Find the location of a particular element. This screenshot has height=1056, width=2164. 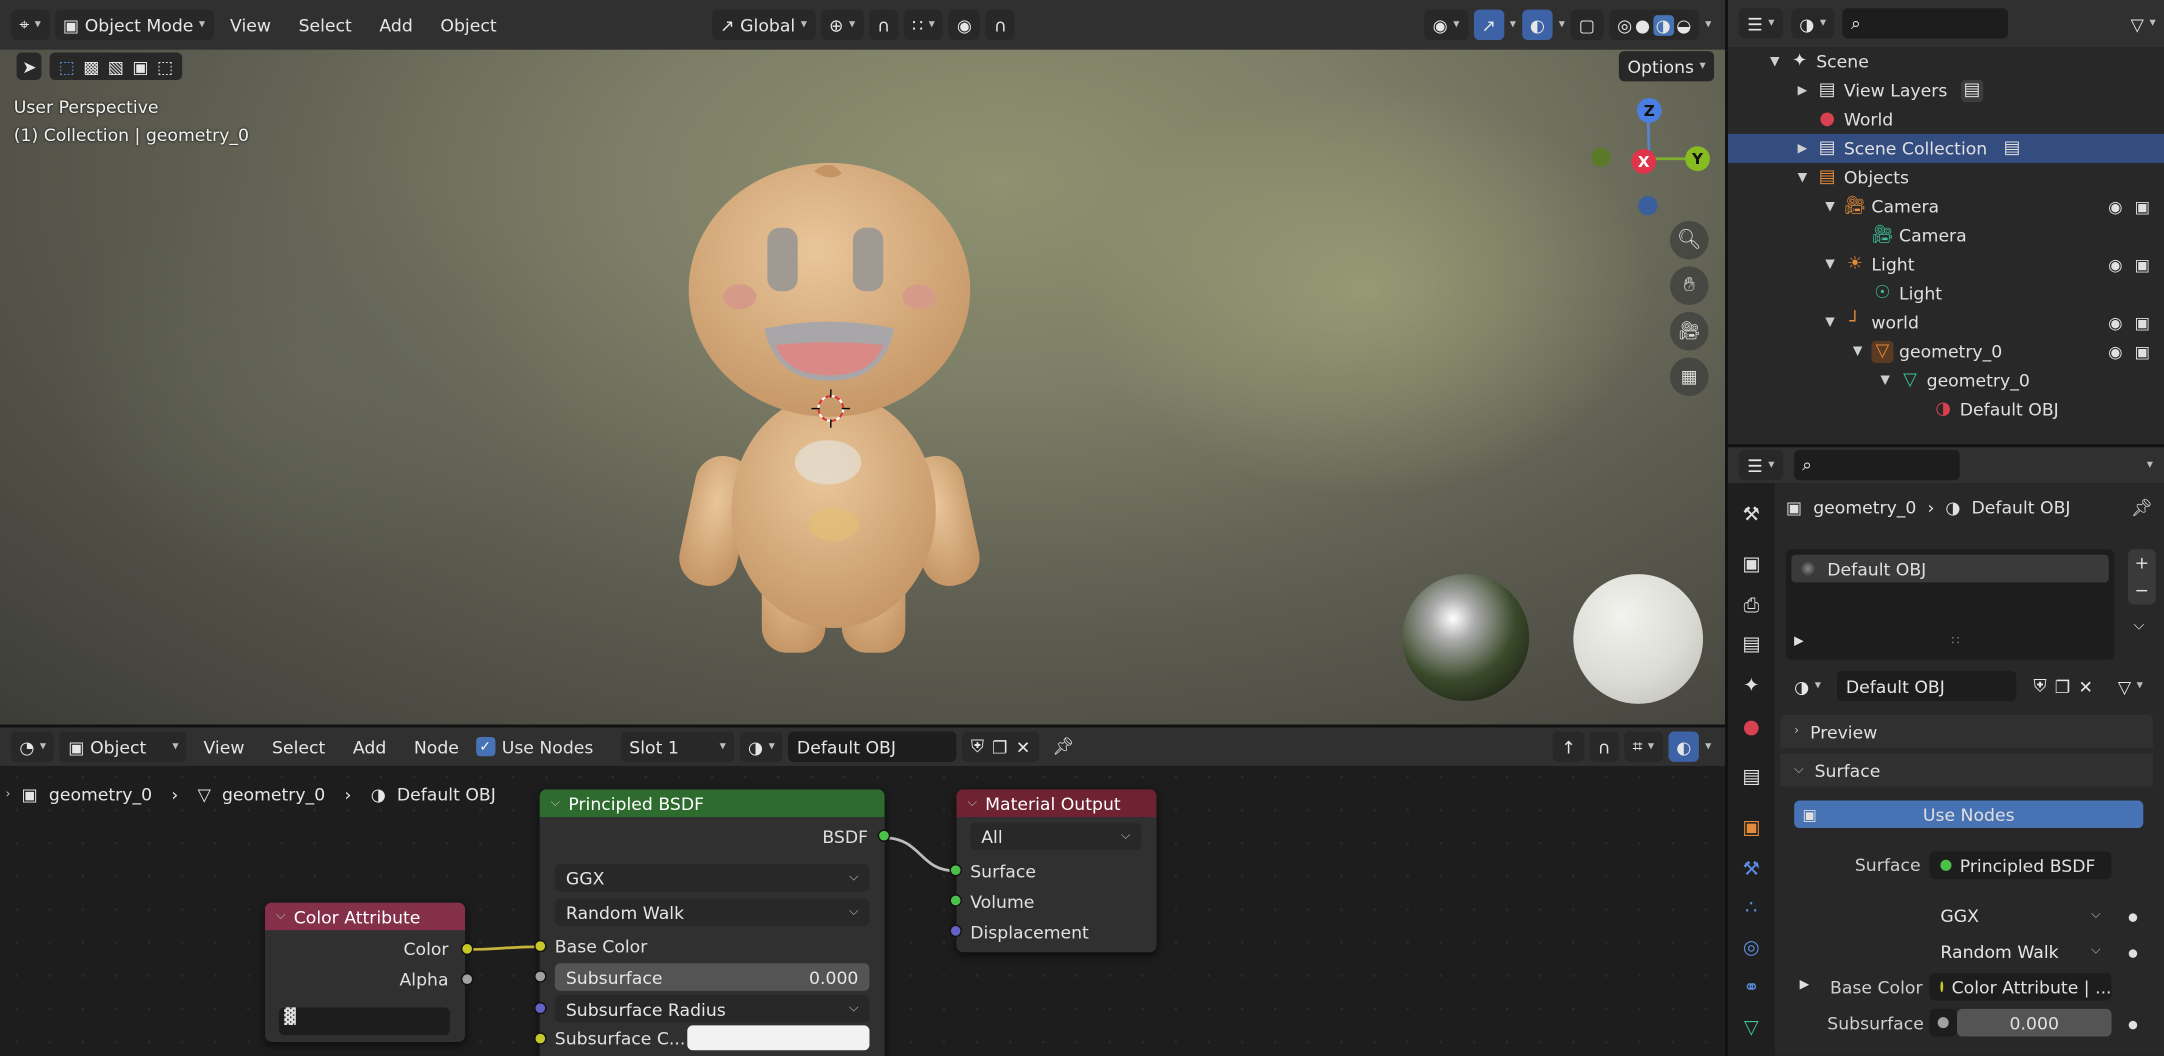

outliner-editor-icon: ☰ ▾ is located at coordinates (1760, 23).